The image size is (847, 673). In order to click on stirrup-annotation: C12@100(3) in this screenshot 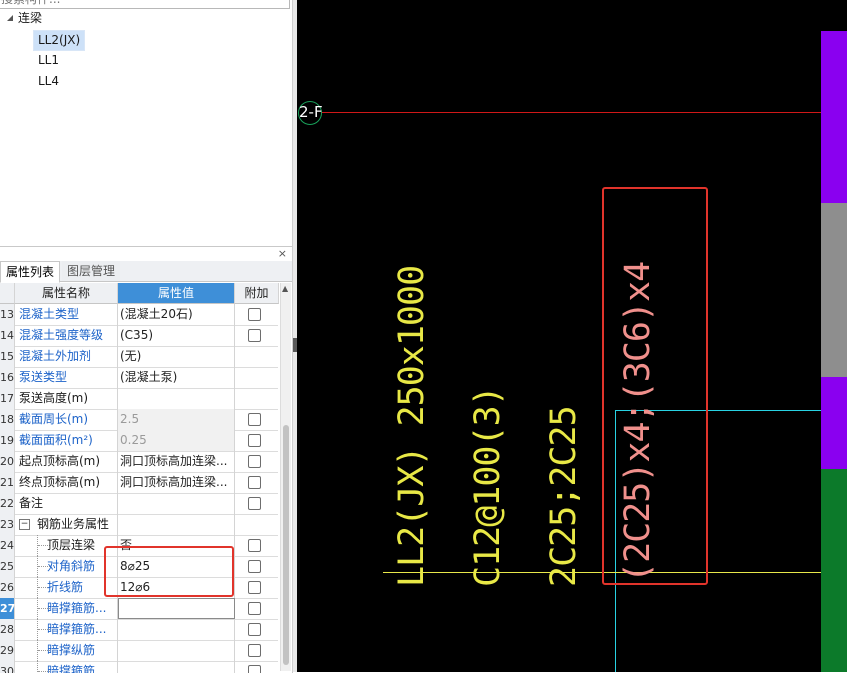, I will do `click(488, 486)`.